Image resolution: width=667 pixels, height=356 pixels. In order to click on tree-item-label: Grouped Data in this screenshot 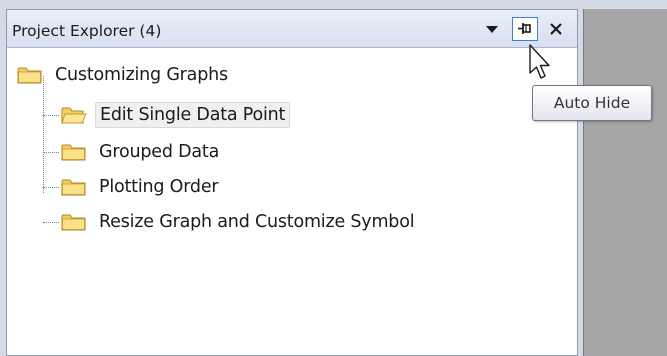, I will do `click(159, 152)`.